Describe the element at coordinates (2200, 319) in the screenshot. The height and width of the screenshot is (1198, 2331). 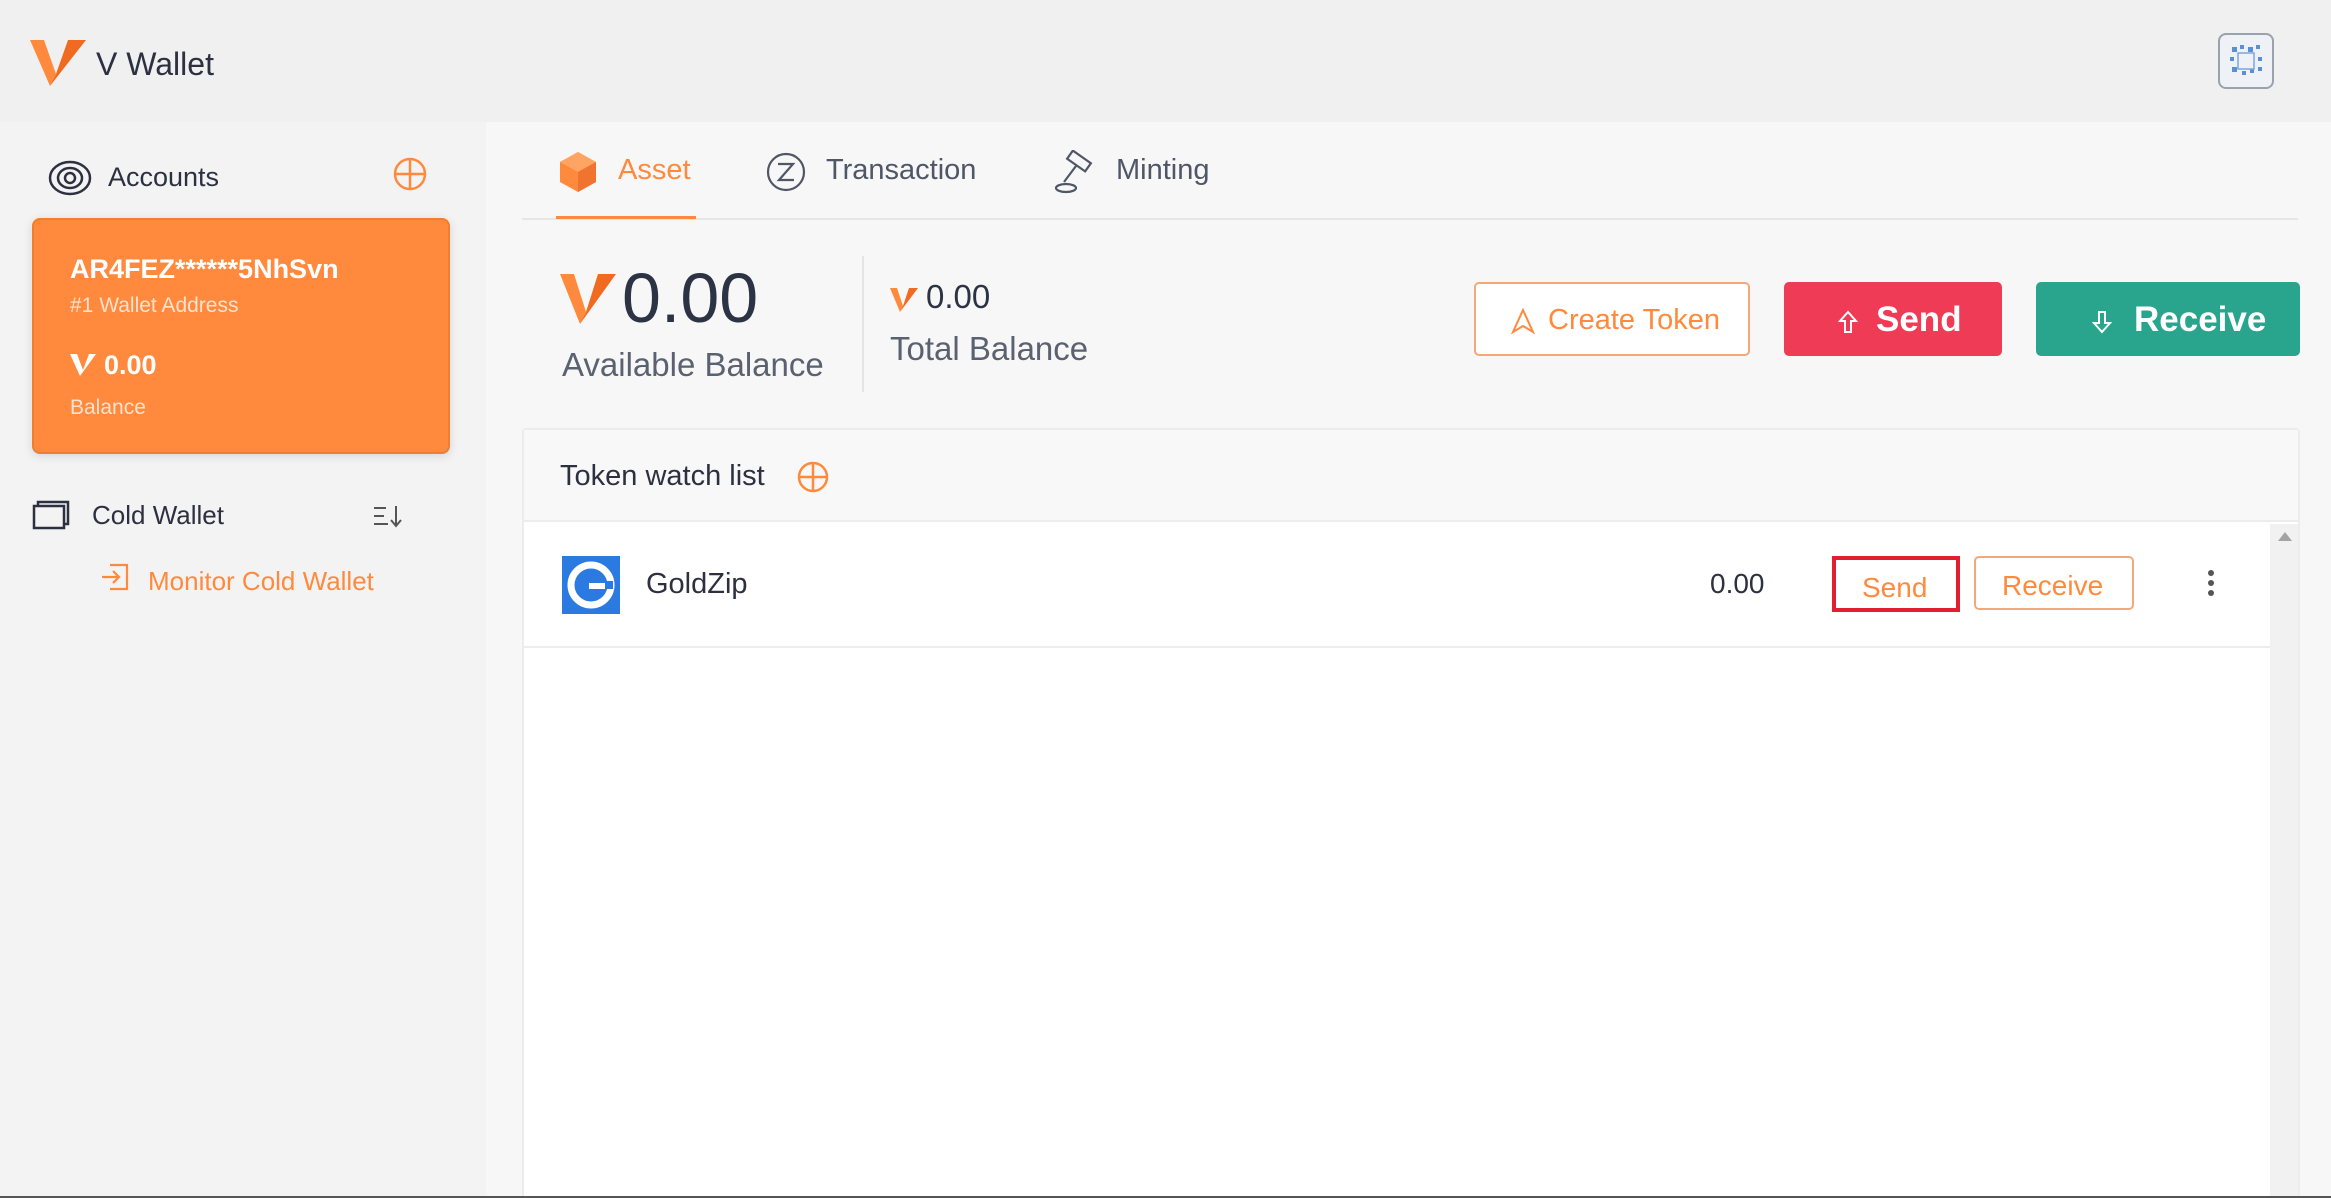
I see `receive-label: Receive` at that location.